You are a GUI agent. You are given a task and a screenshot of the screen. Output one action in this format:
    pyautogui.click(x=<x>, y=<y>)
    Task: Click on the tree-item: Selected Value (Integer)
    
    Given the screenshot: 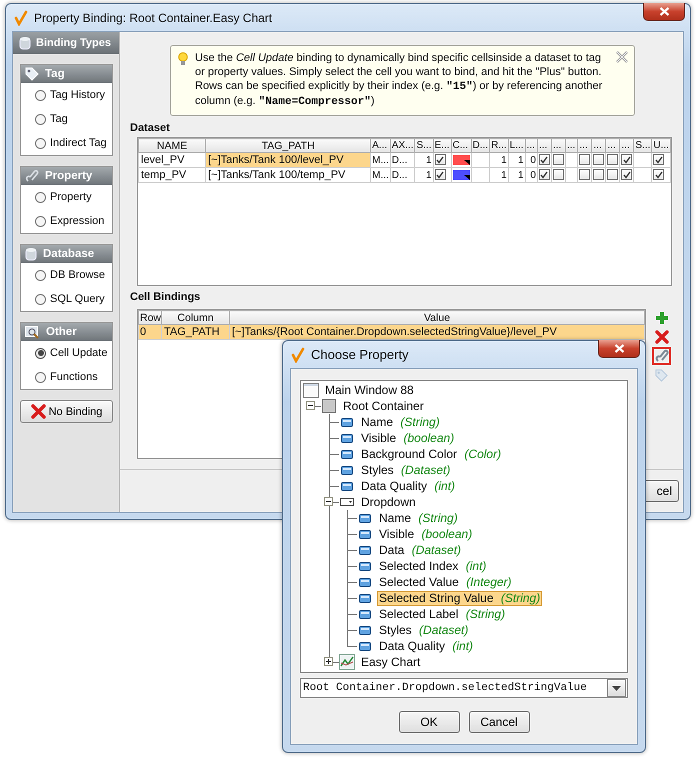 What is the action you would take?
    pyautogui.click(x=445, y=582)
    